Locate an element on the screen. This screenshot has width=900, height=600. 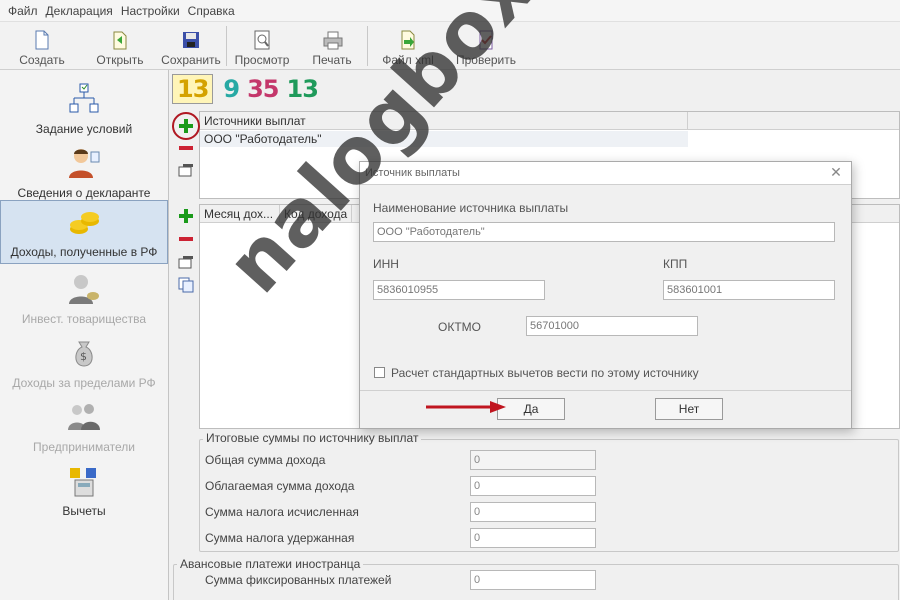
copy-income-button is located at coordinates (186, 285).